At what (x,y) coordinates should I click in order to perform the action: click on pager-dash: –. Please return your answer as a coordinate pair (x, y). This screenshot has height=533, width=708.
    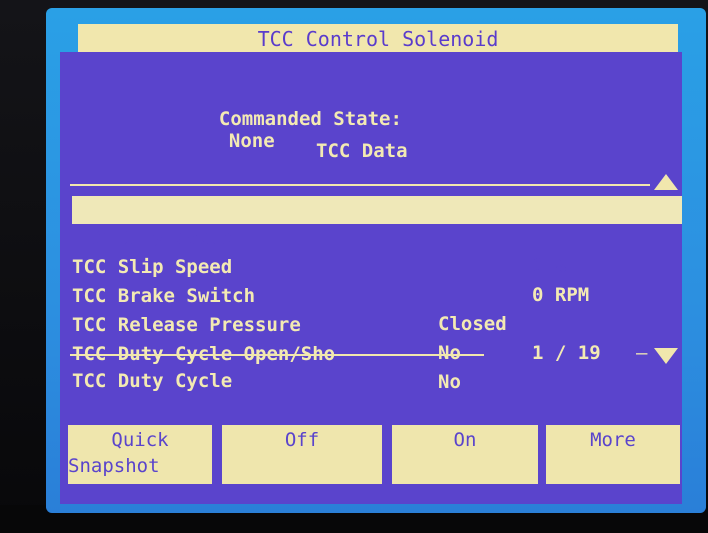
    Looking at the image, I should click on (642, 353).